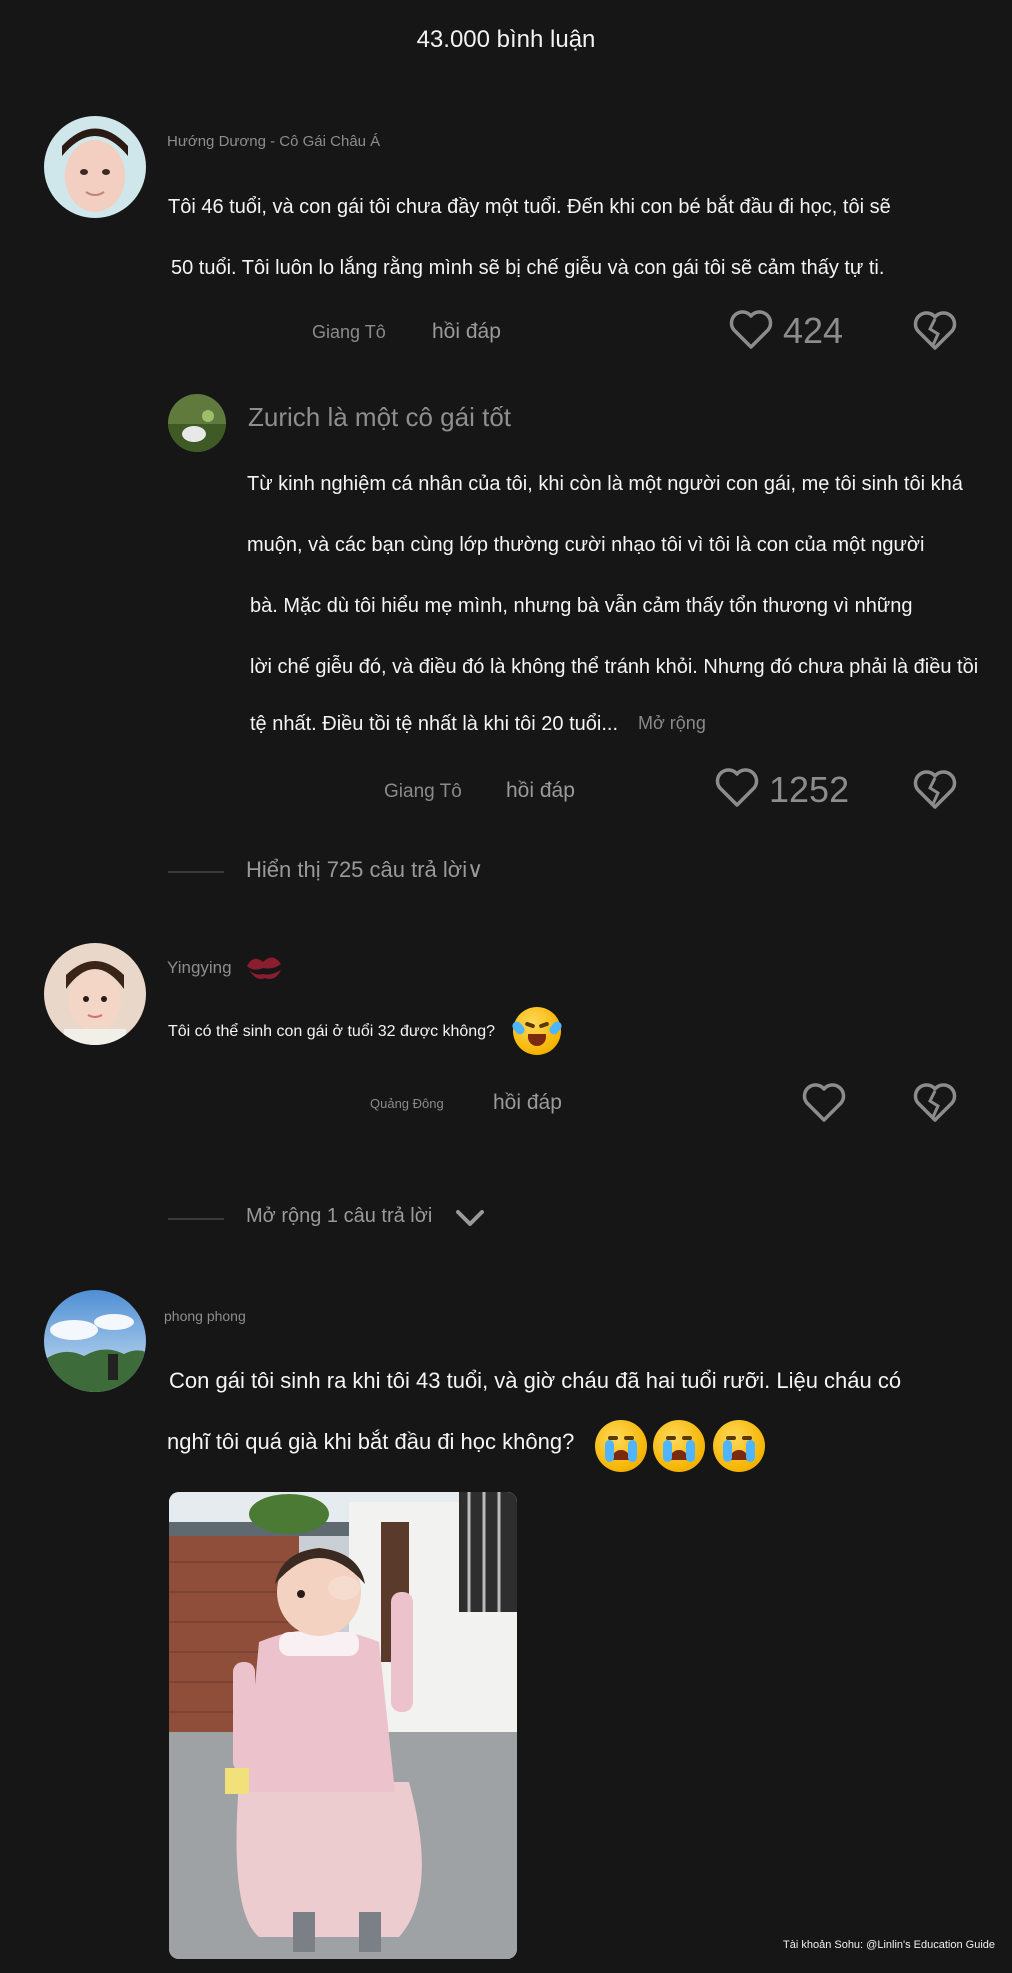 The image size is (1012, 1973). What do you see at coordinates (364, 870) in the screenshot?
I see `show-replies-button: Hiển thị 725 câu trả lời∨` at bounding box center [364, 870].